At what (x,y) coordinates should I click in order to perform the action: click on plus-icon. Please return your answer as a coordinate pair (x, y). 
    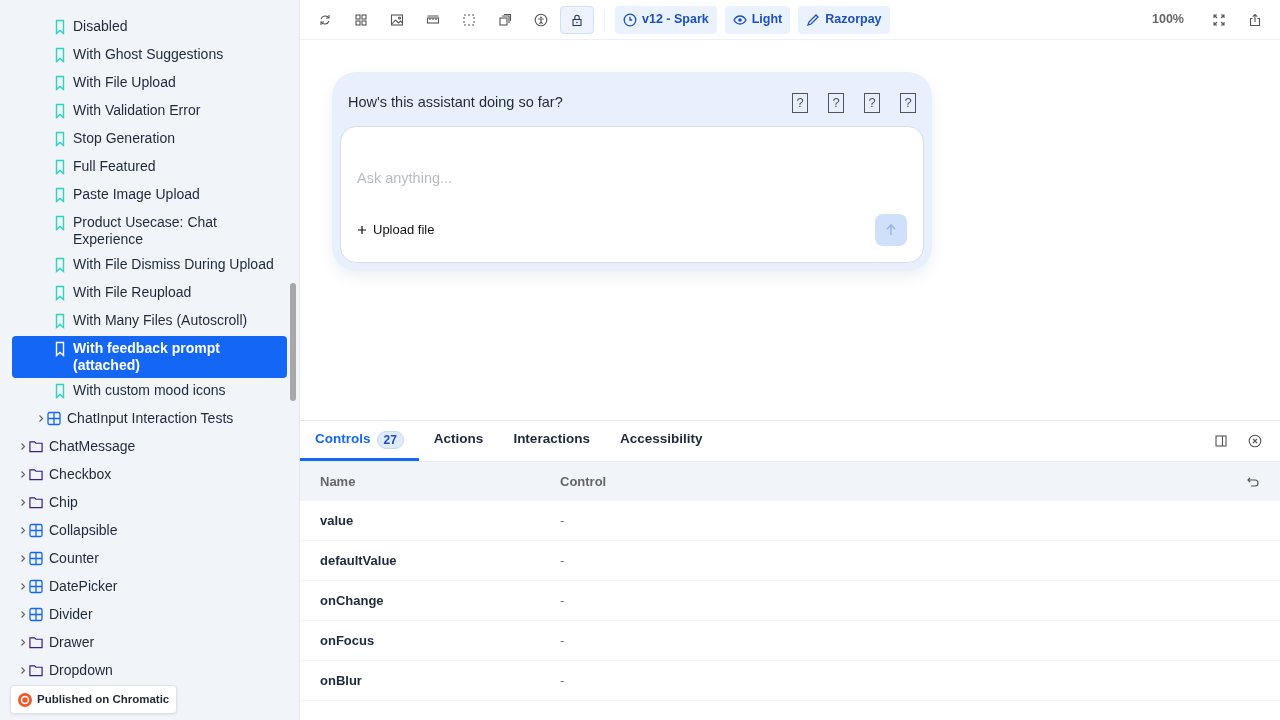
    Looking at the image, I should click on (362, 230).